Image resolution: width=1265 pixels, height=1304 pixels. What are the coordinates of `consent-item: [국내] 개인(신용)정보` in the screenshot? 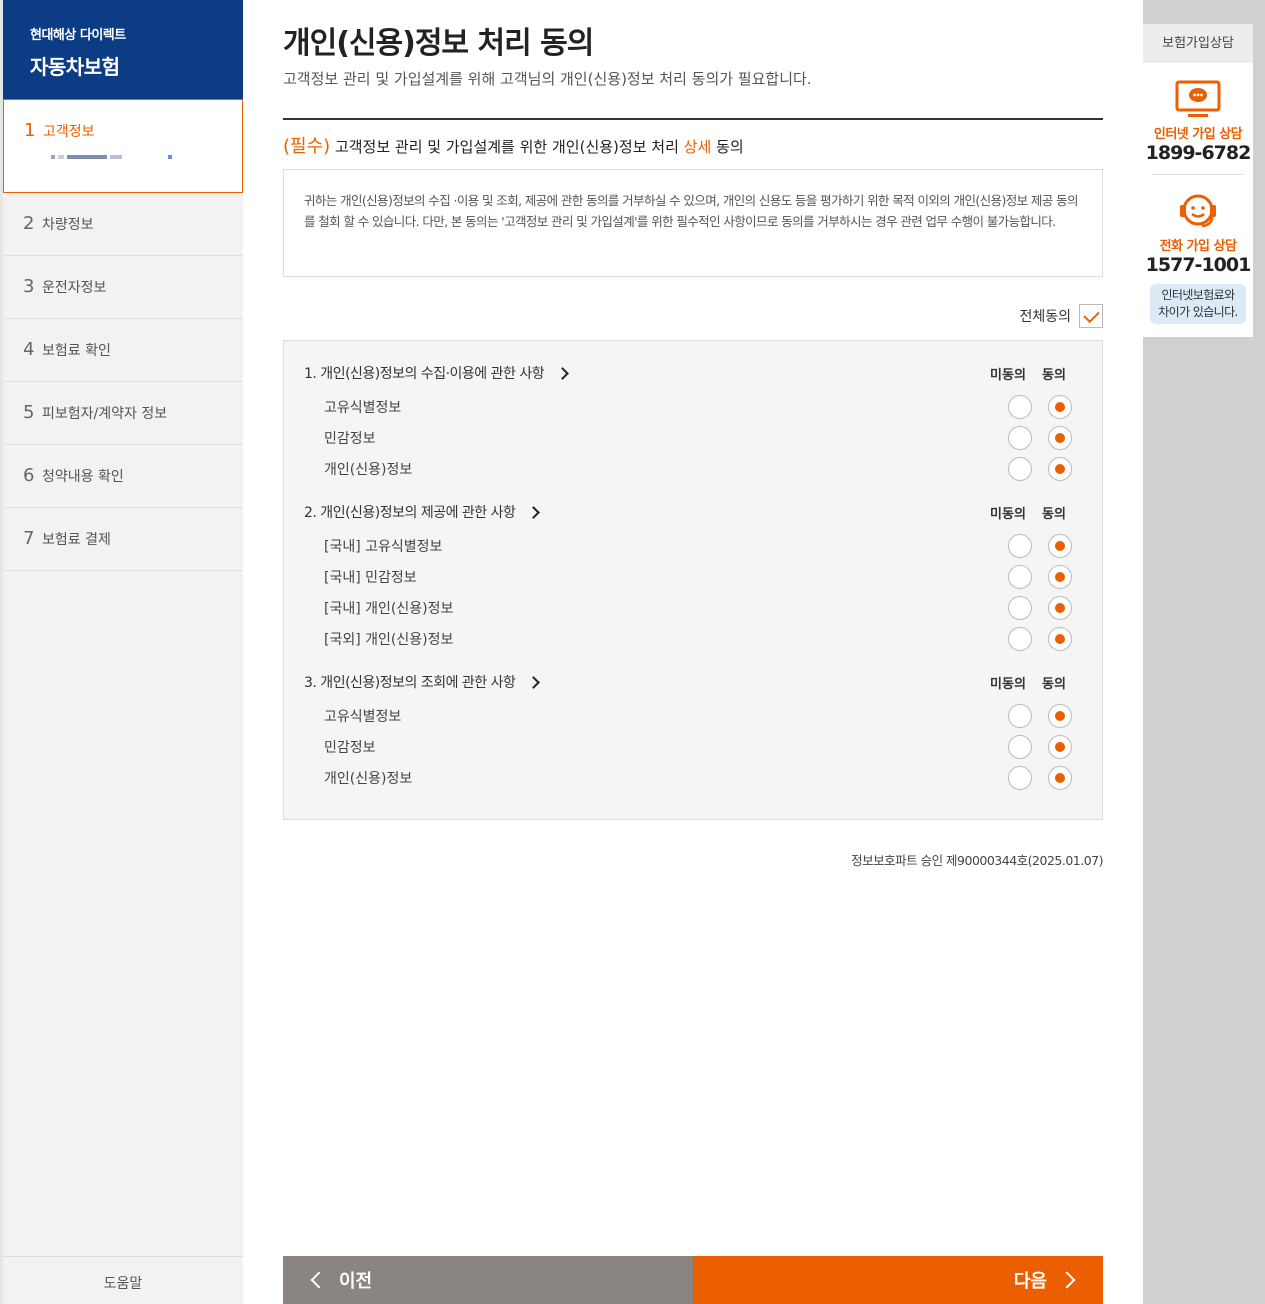 It's located at (688, 607).